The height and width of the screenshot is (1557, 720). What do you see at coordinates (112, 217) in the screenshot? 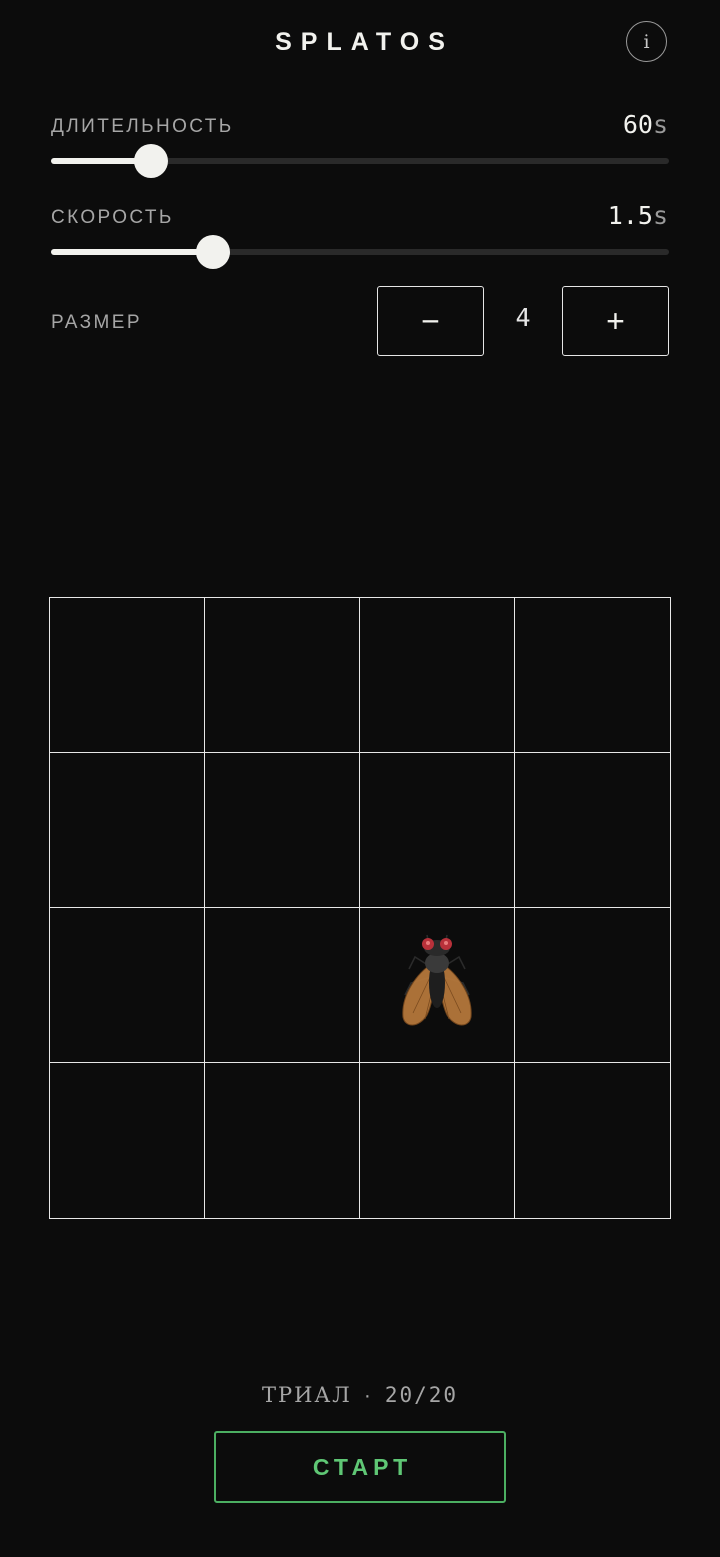
I see `speed-label: СКОРОСТЬ` at bounding box center [112, 217].